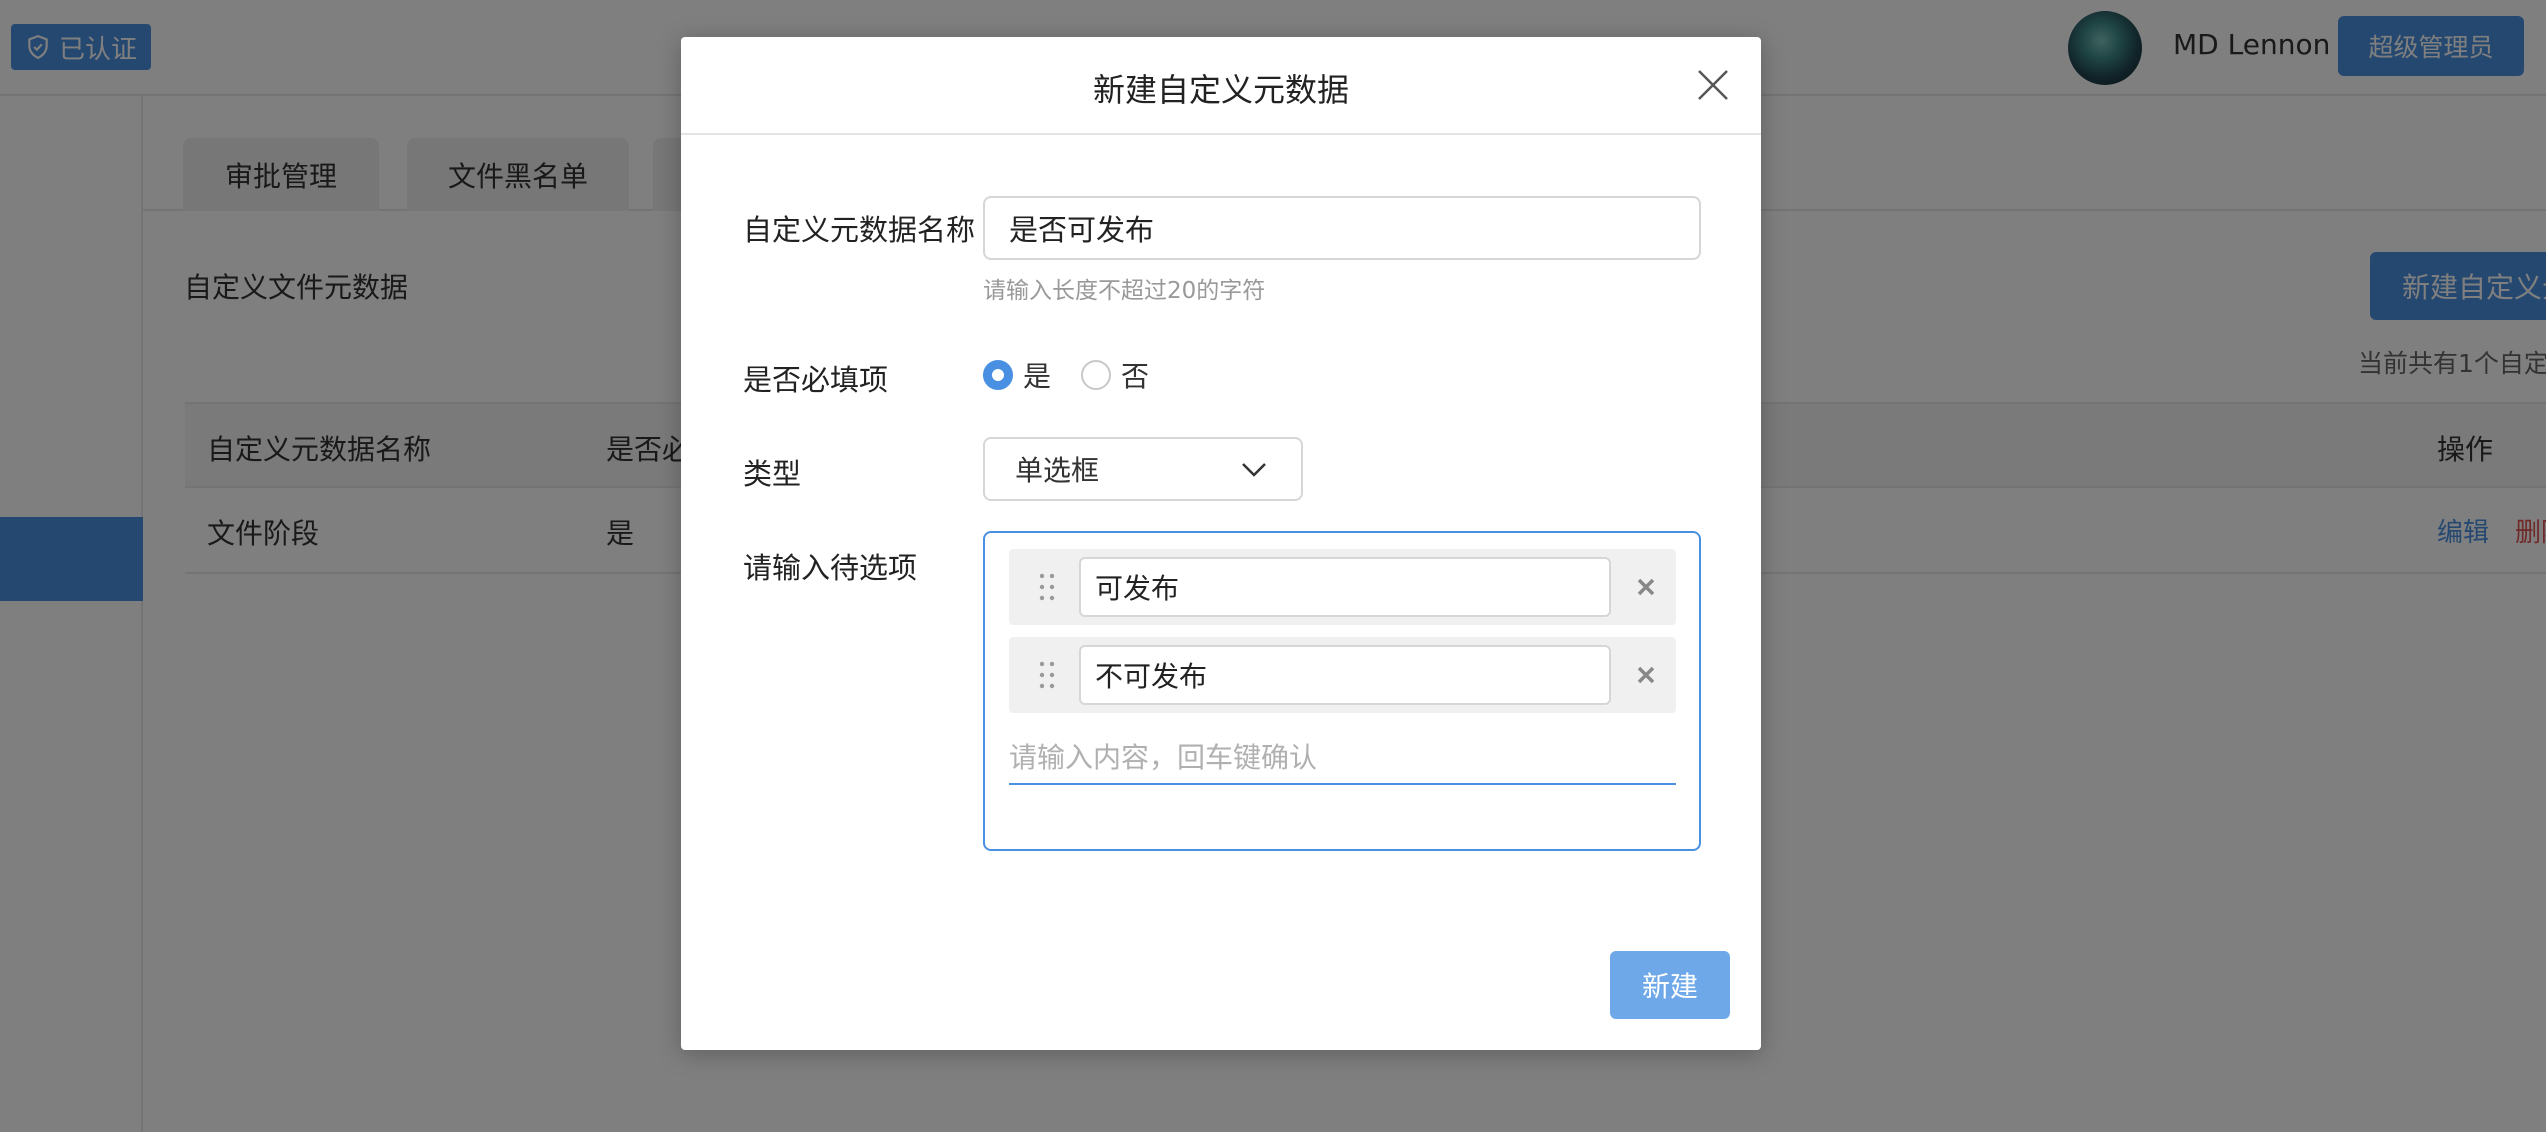 Image resolution: width=2546 pixels, height=1132 pixels. Describe the element at coordinates (1017, 375) in the screenshot. I see `radio-required-yes: 是` at that location.